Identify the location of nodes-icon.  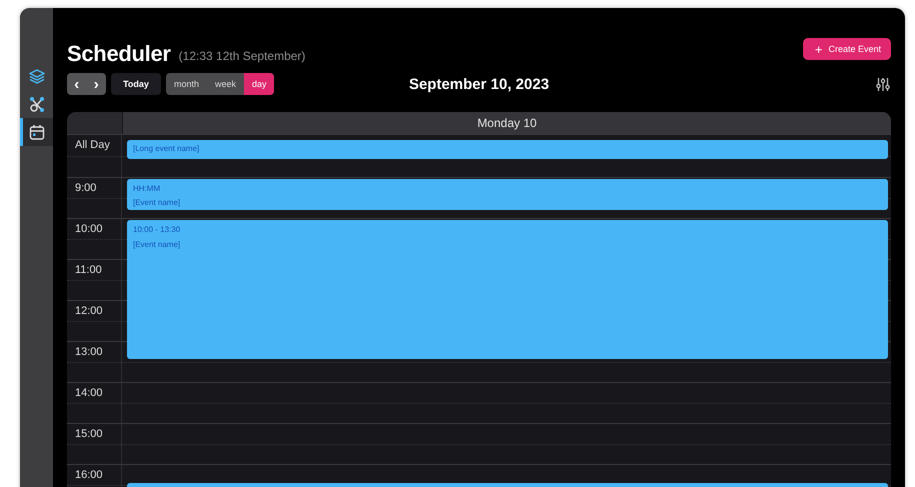
(36, 104).